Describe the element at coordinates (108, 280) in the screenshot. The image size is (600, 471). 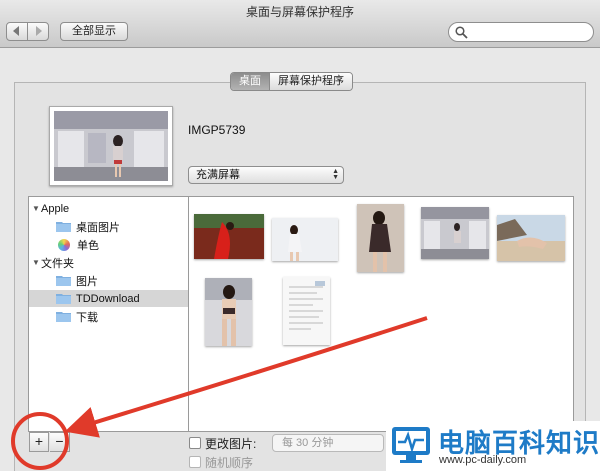
I see `source-item-pictures: 图片` at that location.